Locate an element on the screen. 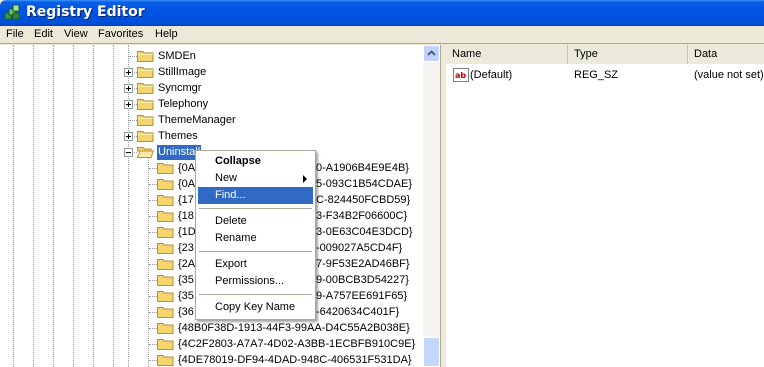 Image resolution: width=764 pixels, height=367 pixels. value-name: (Default) is located at coordinates (491, 75).